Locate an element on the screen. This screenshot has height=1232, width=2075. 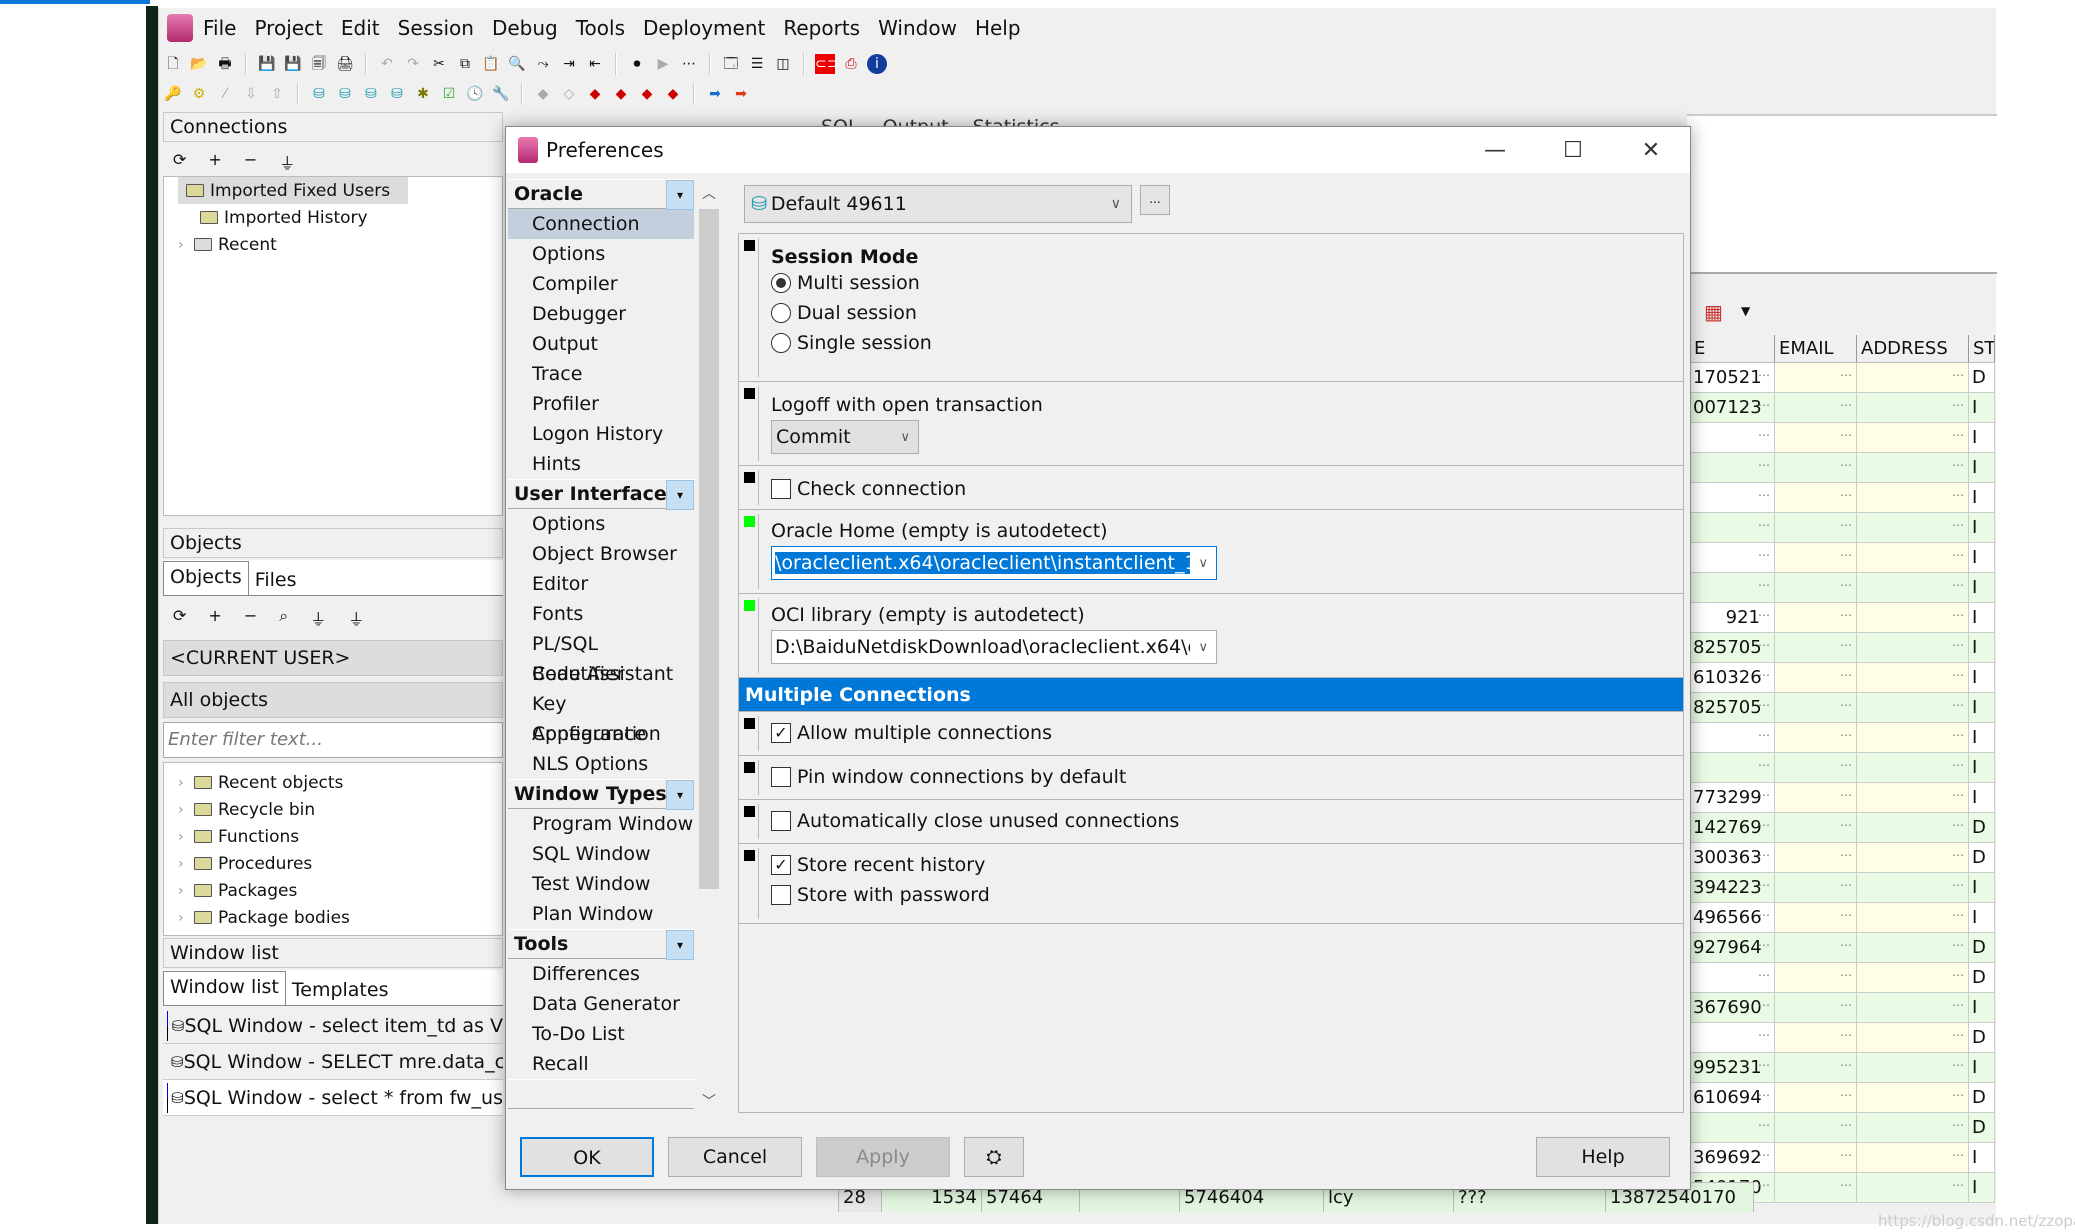
schedule-icon: 🕓 is located at coordinates (475, 94).